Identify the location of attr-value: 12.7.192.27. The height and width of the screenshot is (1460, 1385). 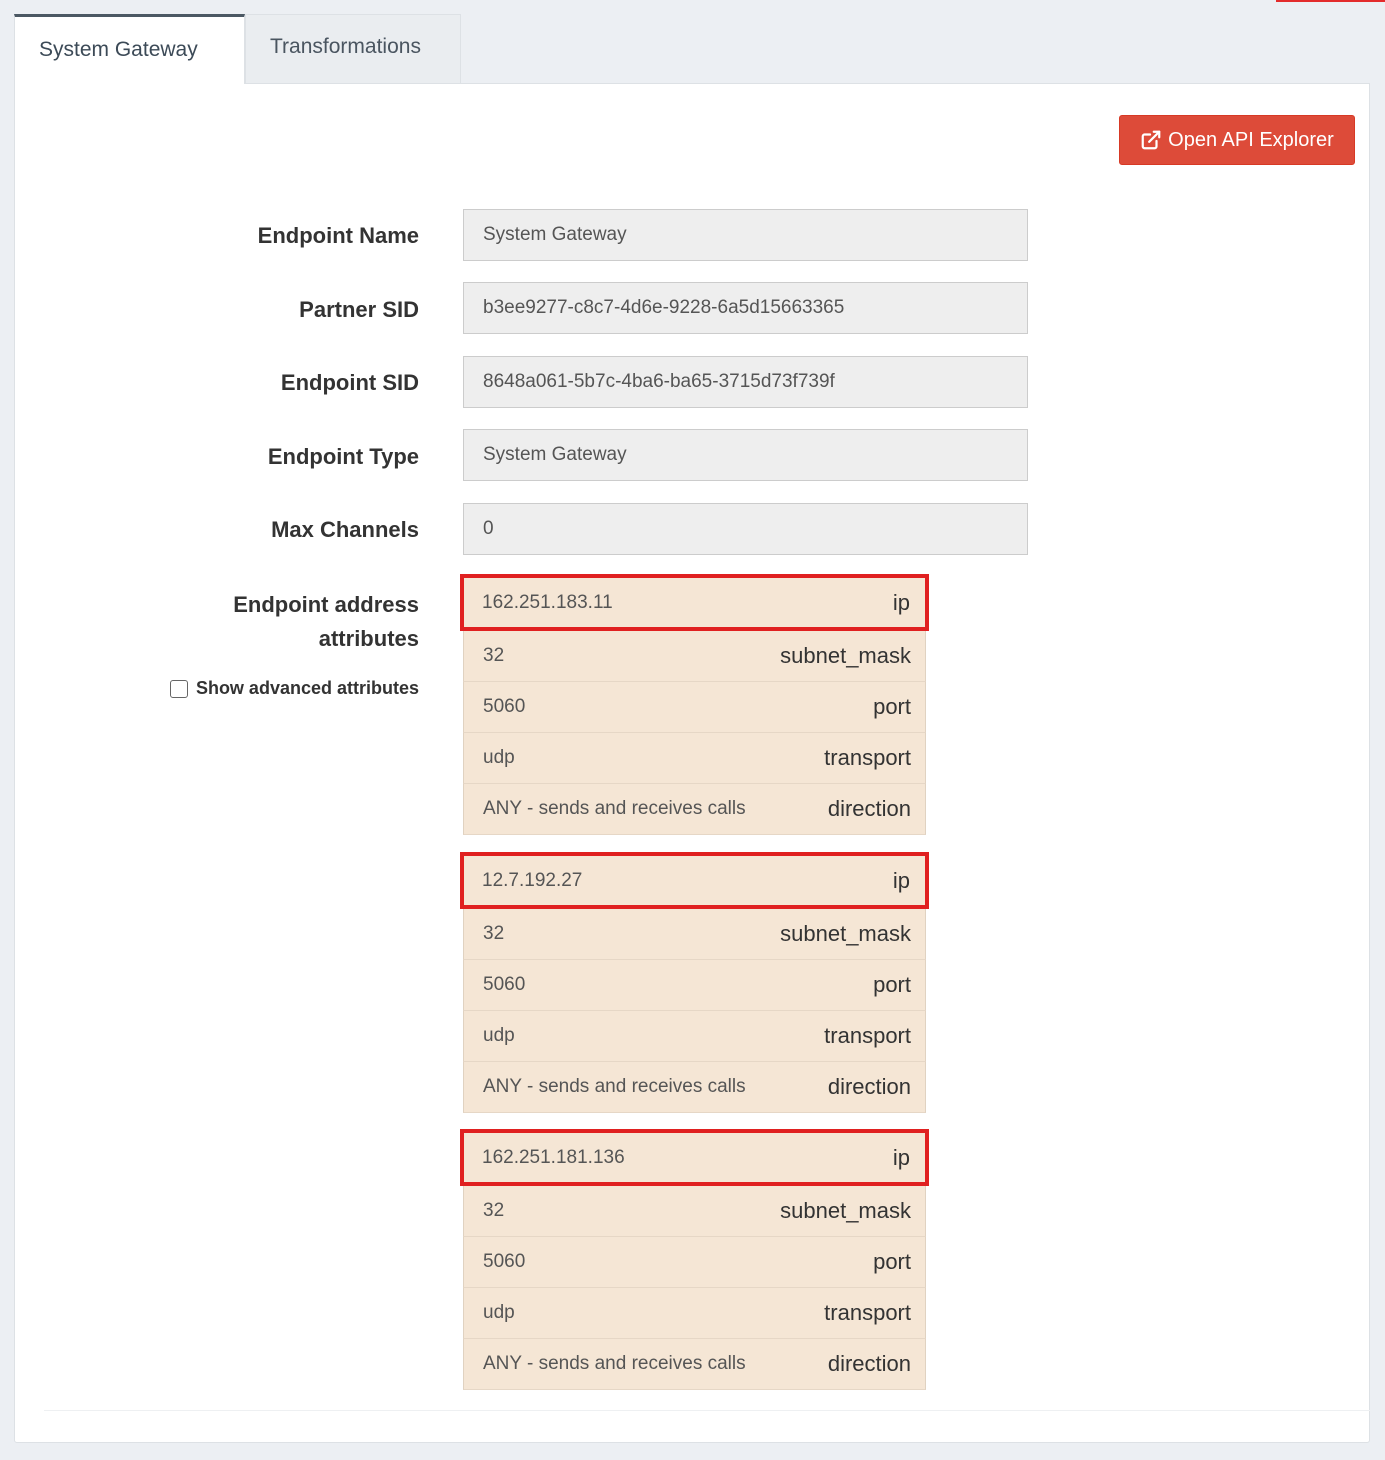
(532, 880).